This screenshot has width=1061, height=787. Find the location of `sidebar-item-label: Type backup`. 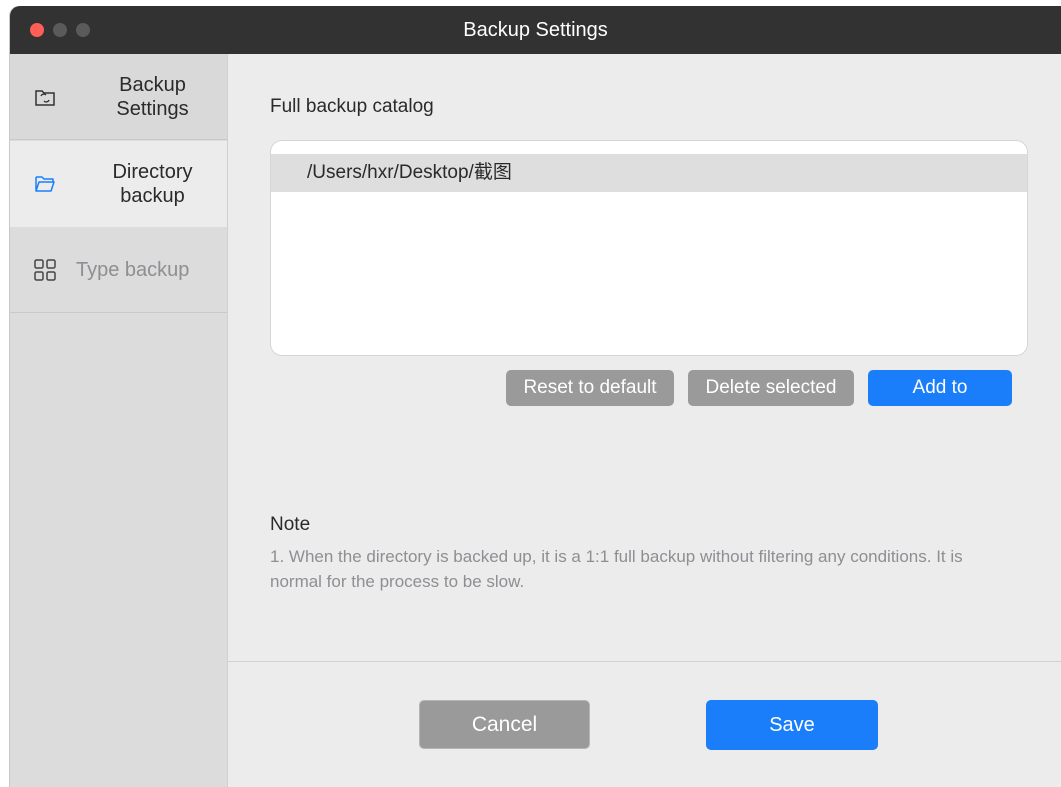

sidebar-item-label: Type backup is located at coordinates (133, 269).